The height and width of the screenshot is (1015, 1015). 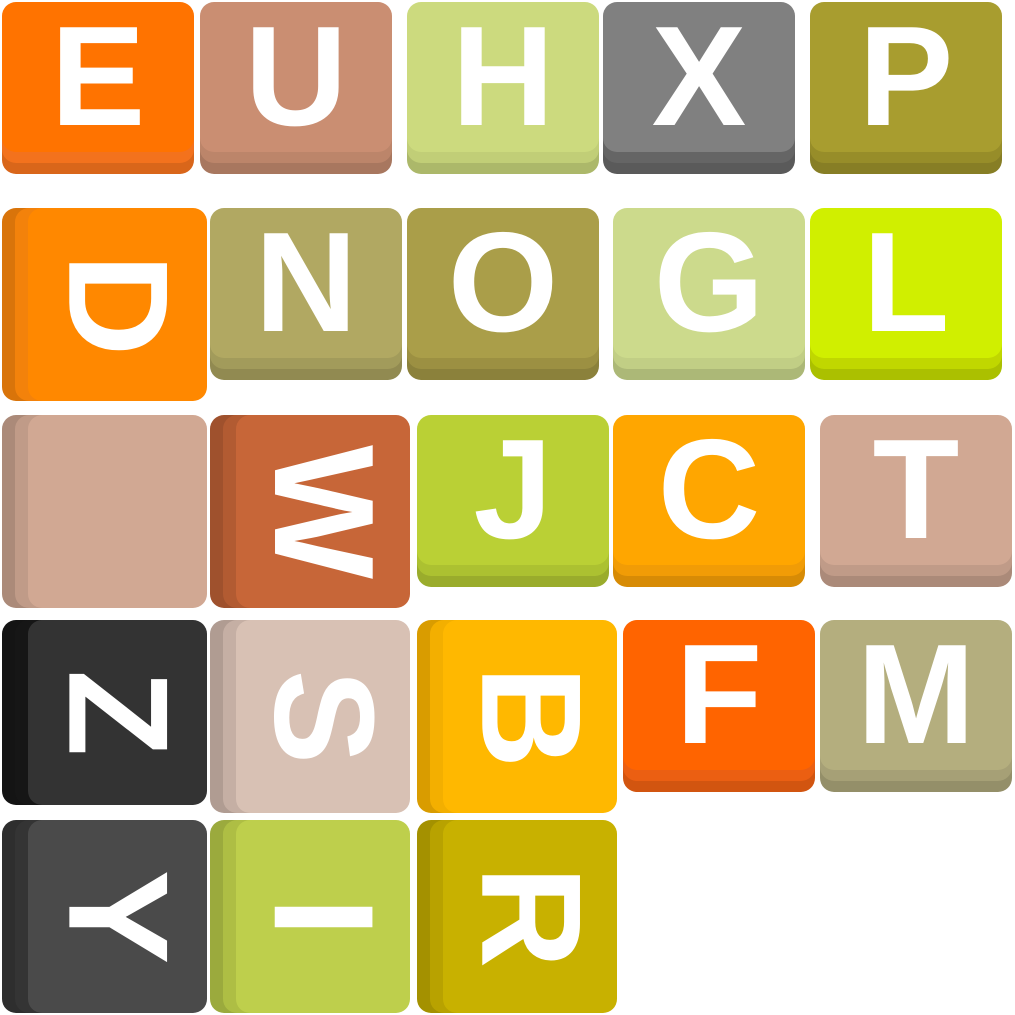 I want to click on tile-letter: D, so click(x=118, y=304).